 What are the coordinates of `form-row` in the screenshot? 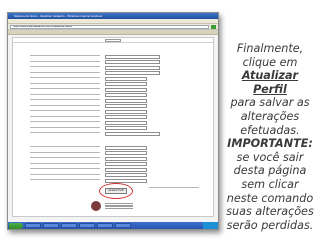 It's located at (113, 134).